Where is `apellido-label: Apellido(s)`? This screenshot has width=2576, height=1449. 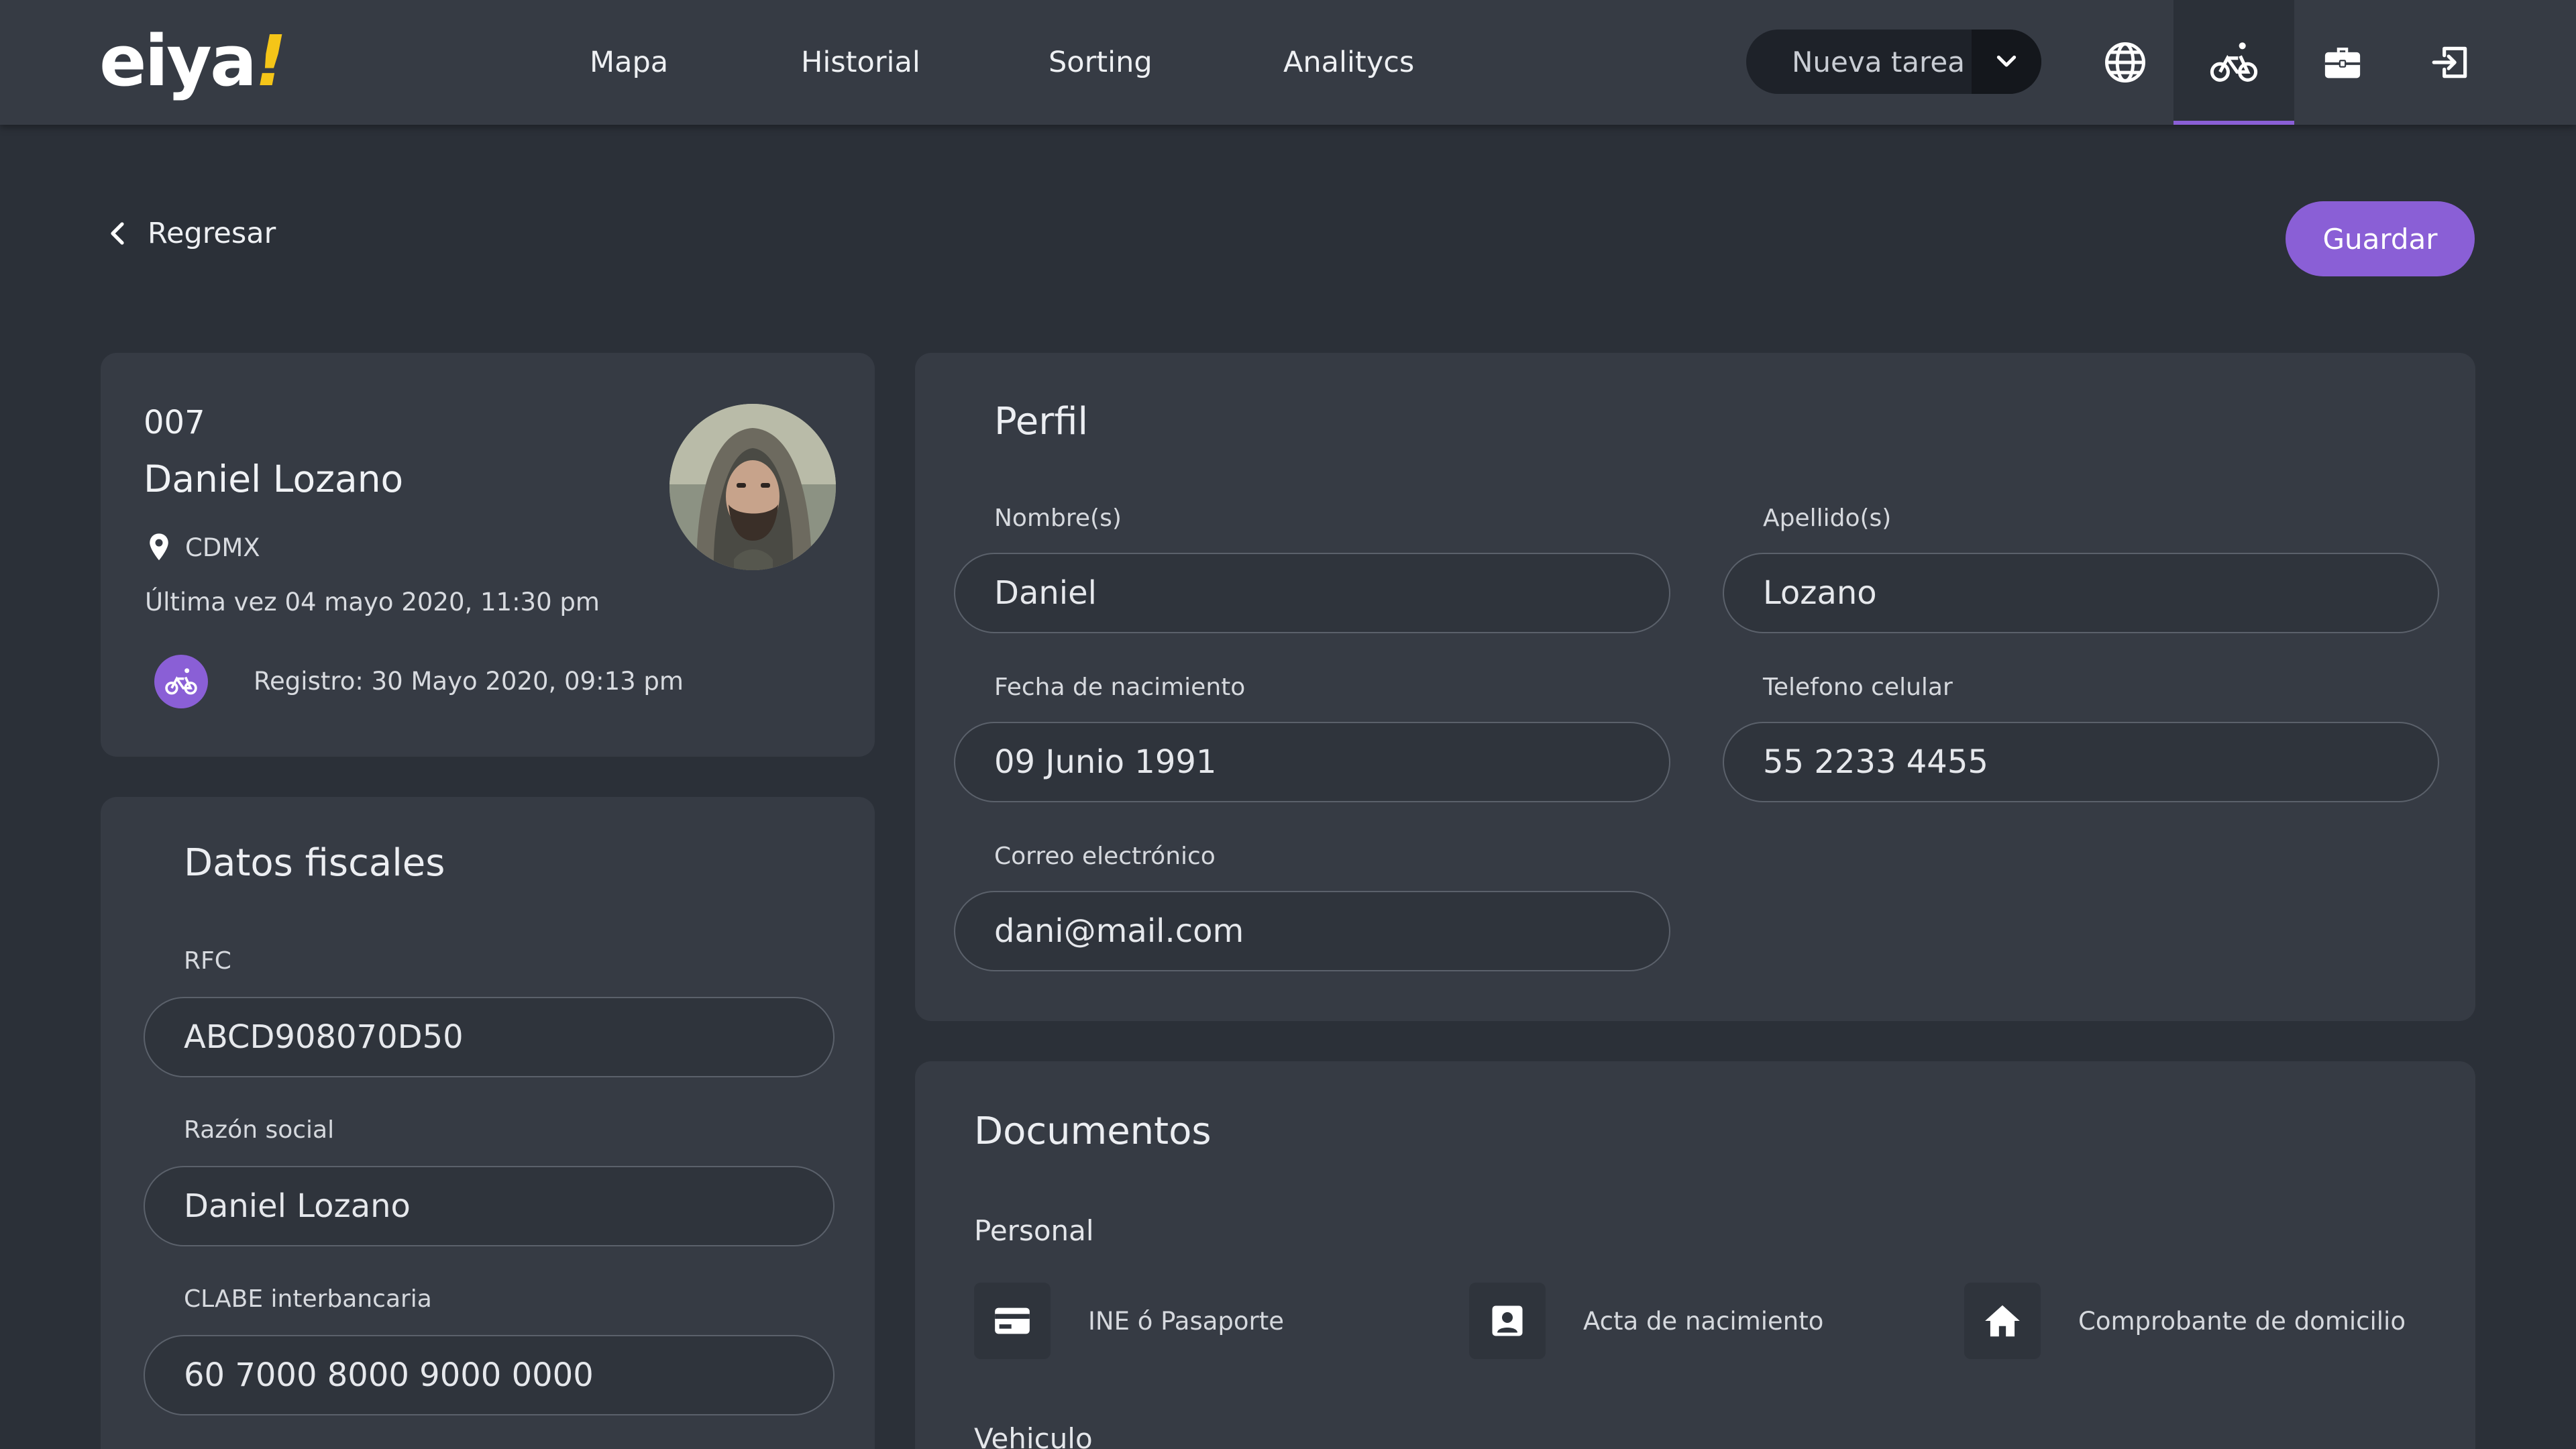 apellido-label: Apellido(s) is located at coordinates (1827, 518).